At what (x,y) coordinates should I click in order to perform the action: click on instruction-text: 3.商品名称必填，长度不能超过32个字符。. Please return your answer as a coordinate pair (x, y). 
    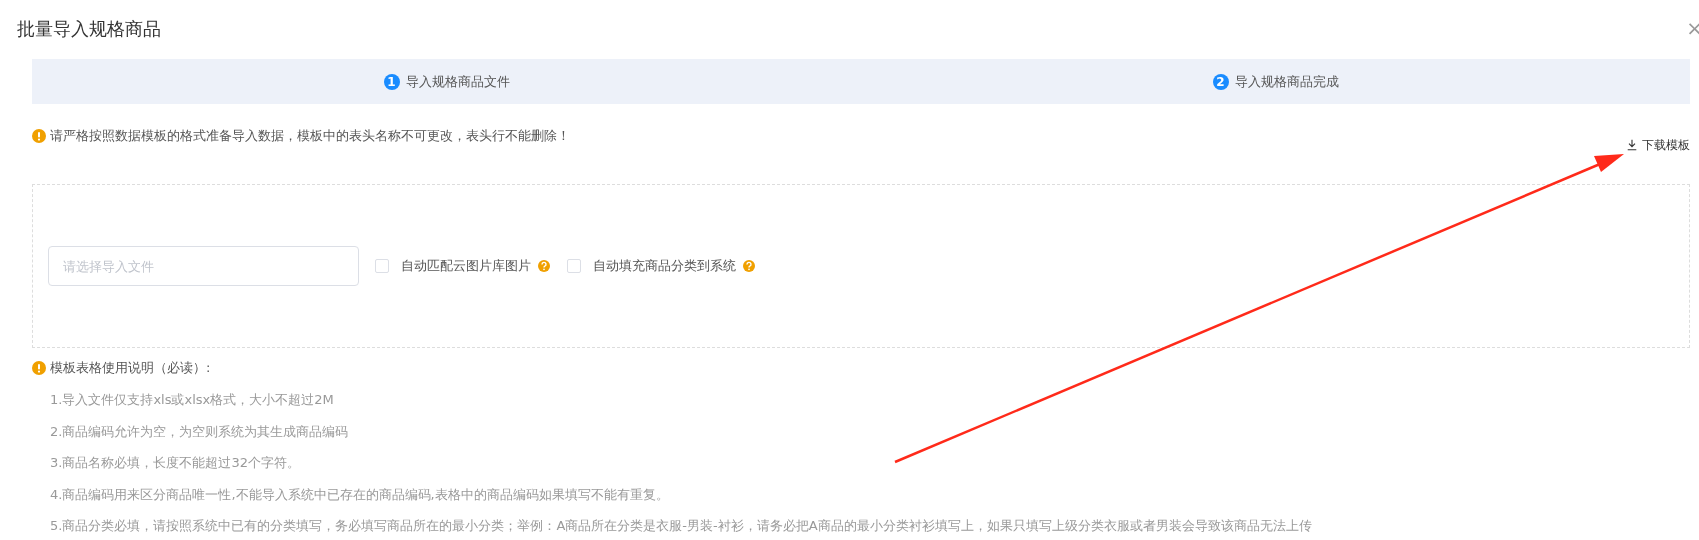
    Looking at the image, I should click on (175, 463).